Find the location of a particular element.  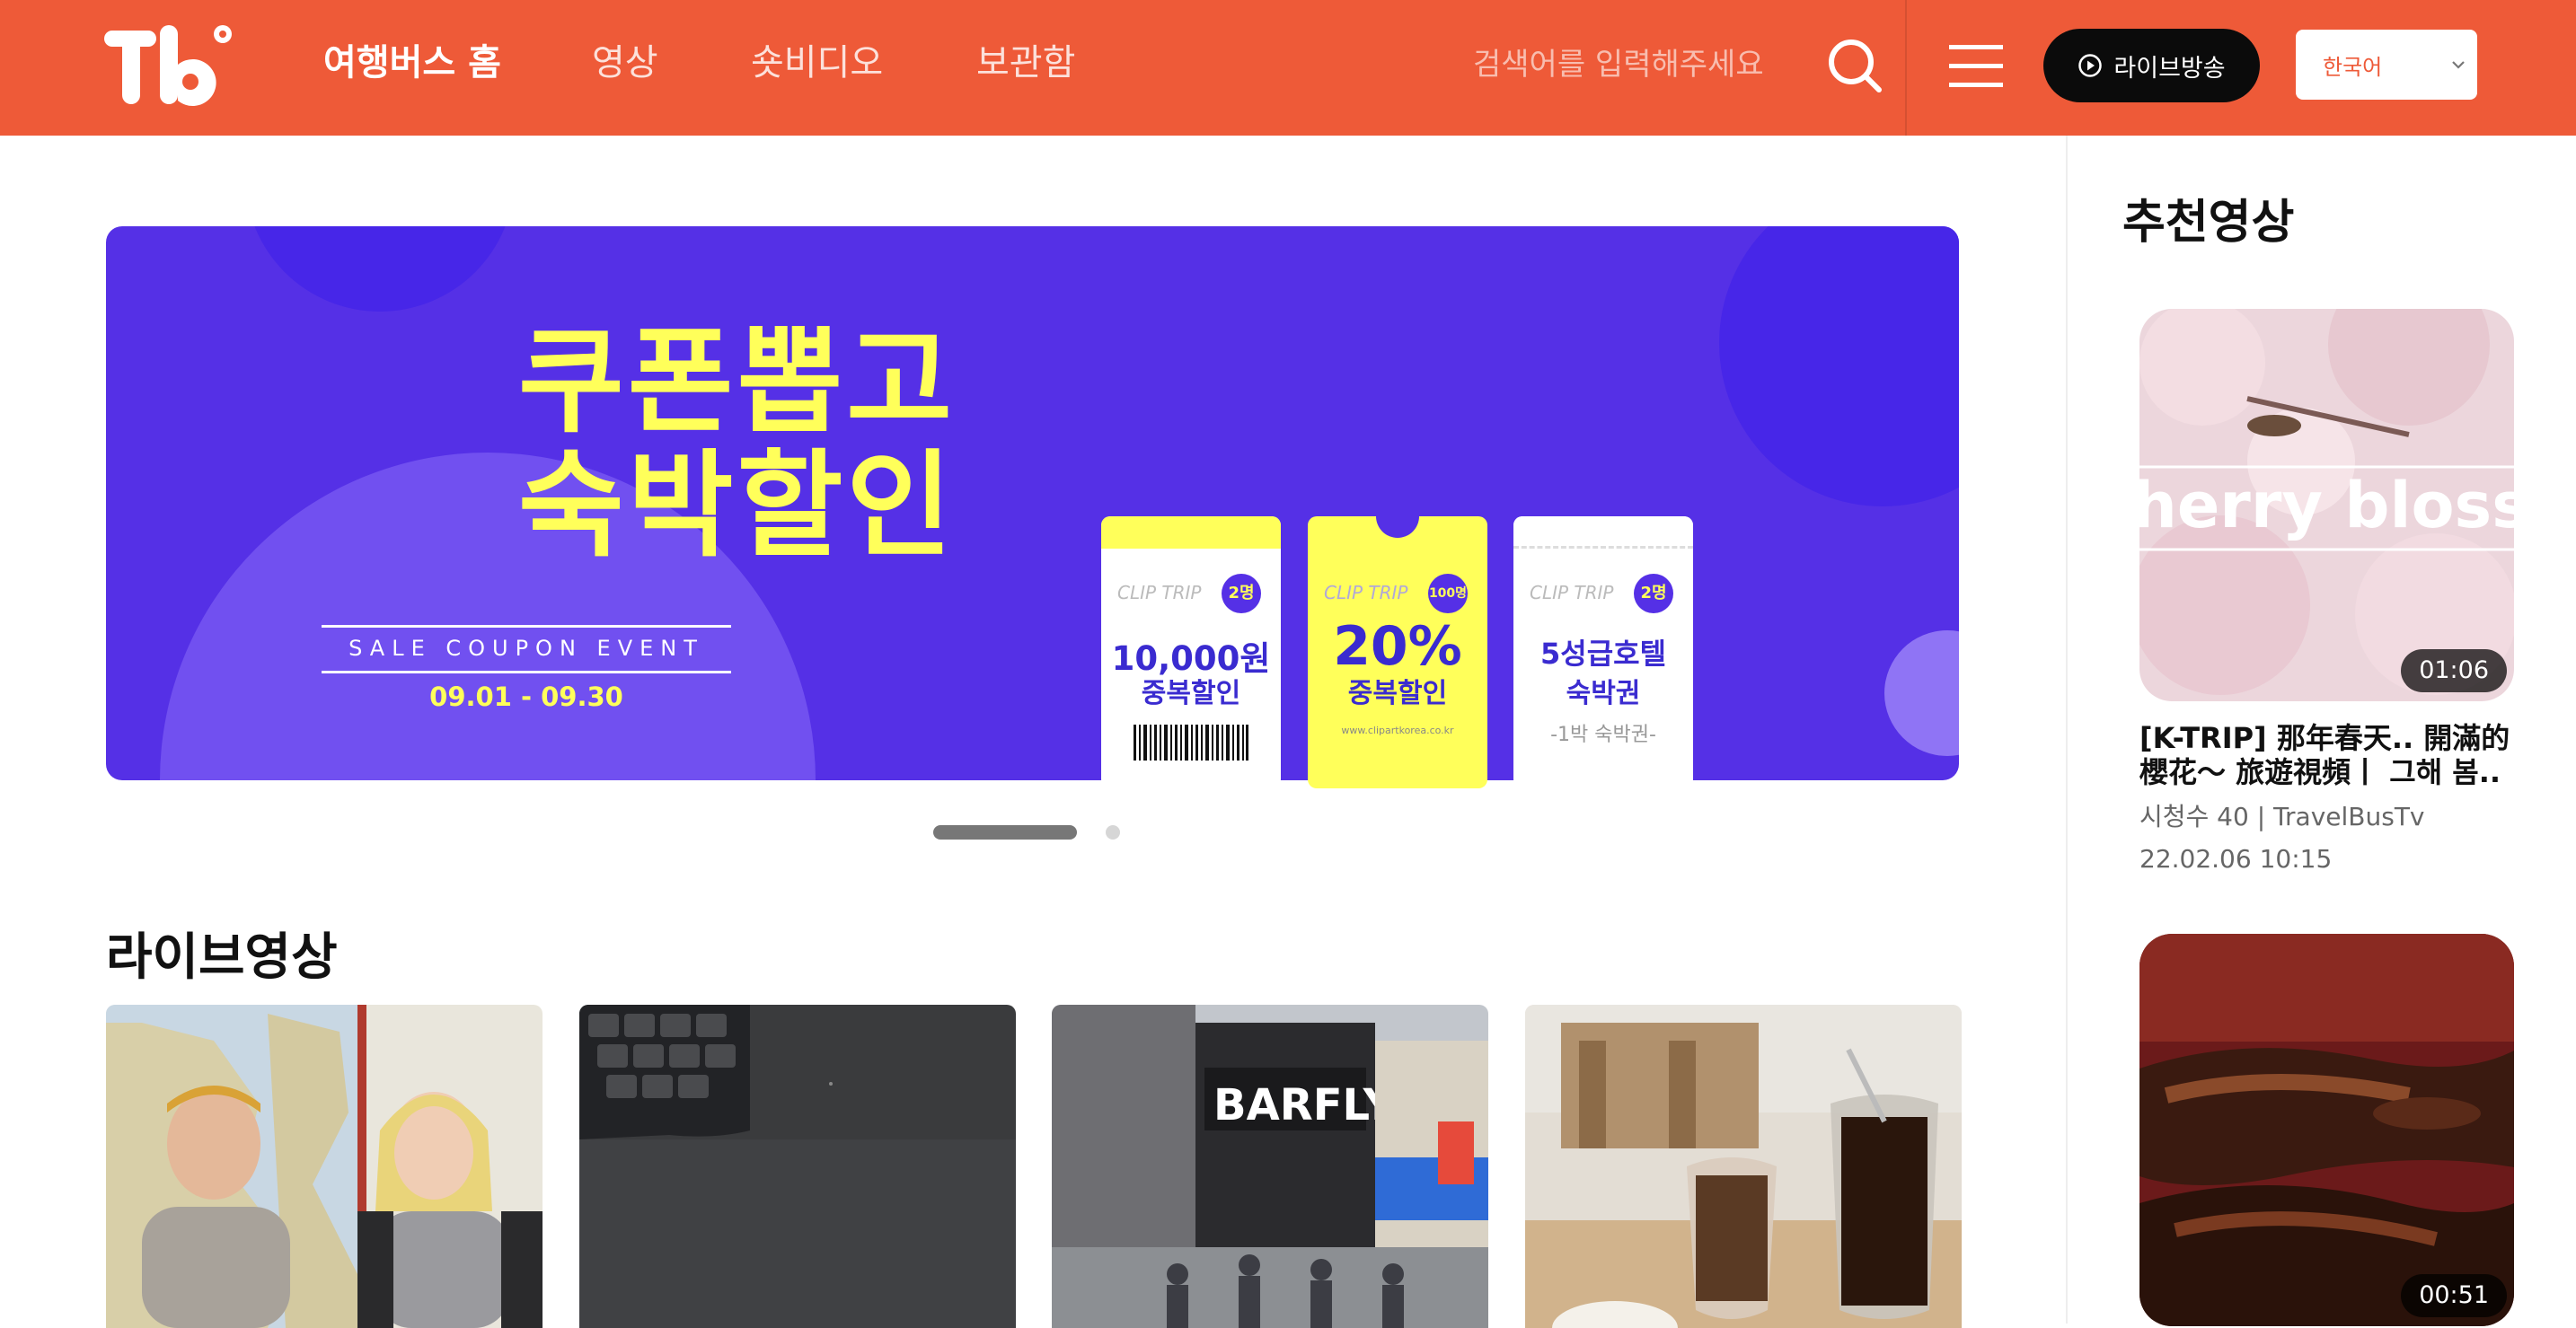

nav-library: 보관함 is located at coordinates (1025, 63).